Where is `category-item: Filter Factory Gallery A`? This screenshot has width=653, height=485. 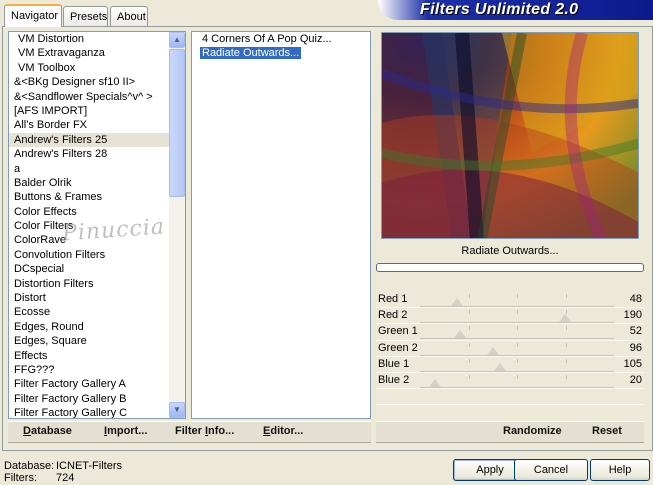
category-item: Filter Factory Gallery A is located at coordinates (97, 384).